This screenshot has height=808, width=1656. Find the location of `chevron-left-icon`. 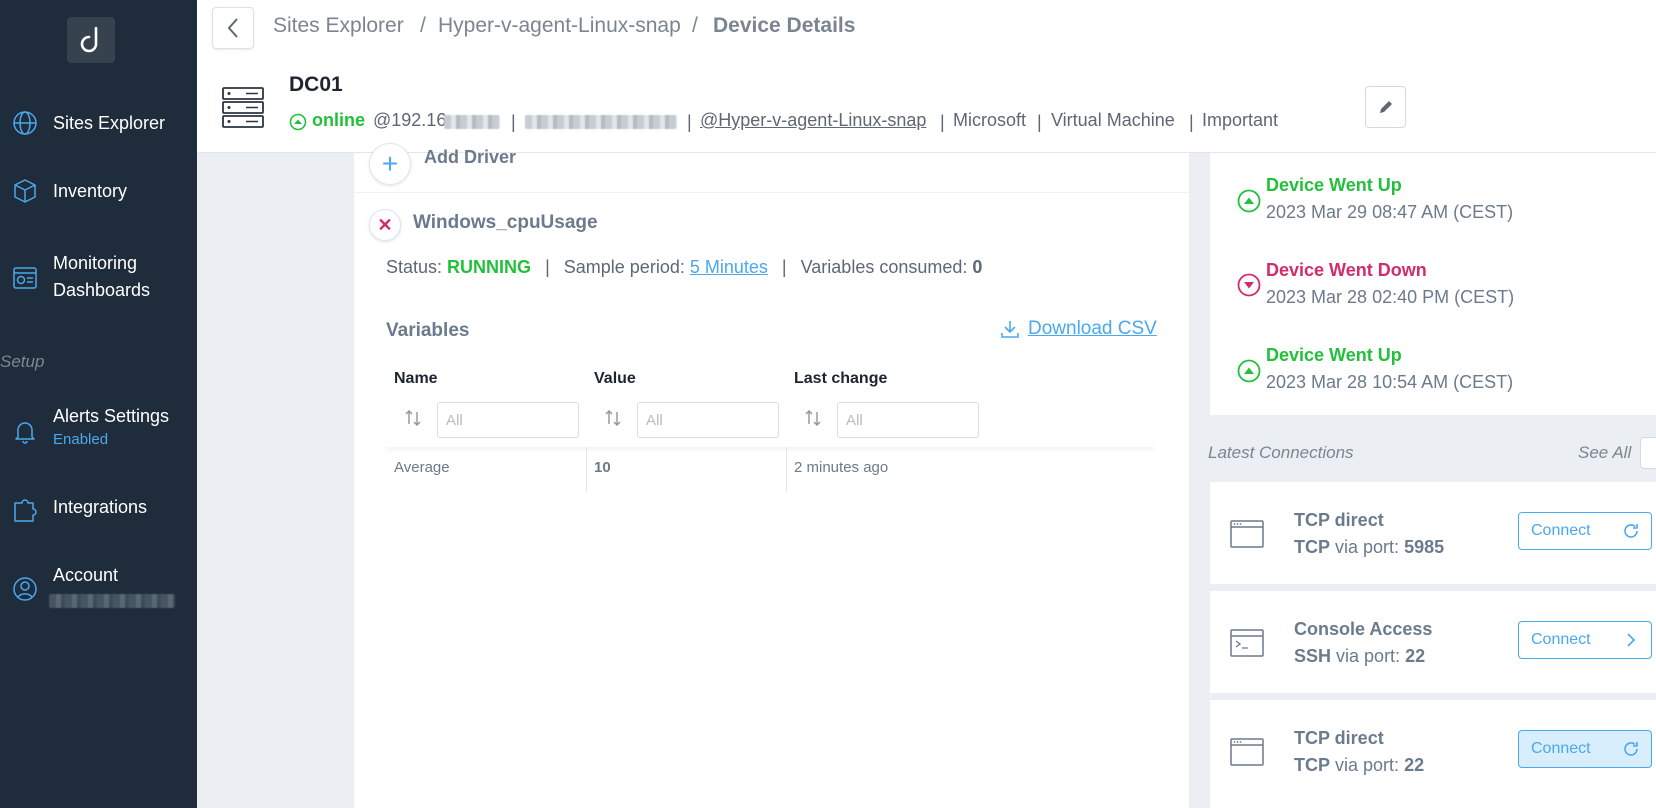

chevron-left-icon is located at coordinates (232, 28).